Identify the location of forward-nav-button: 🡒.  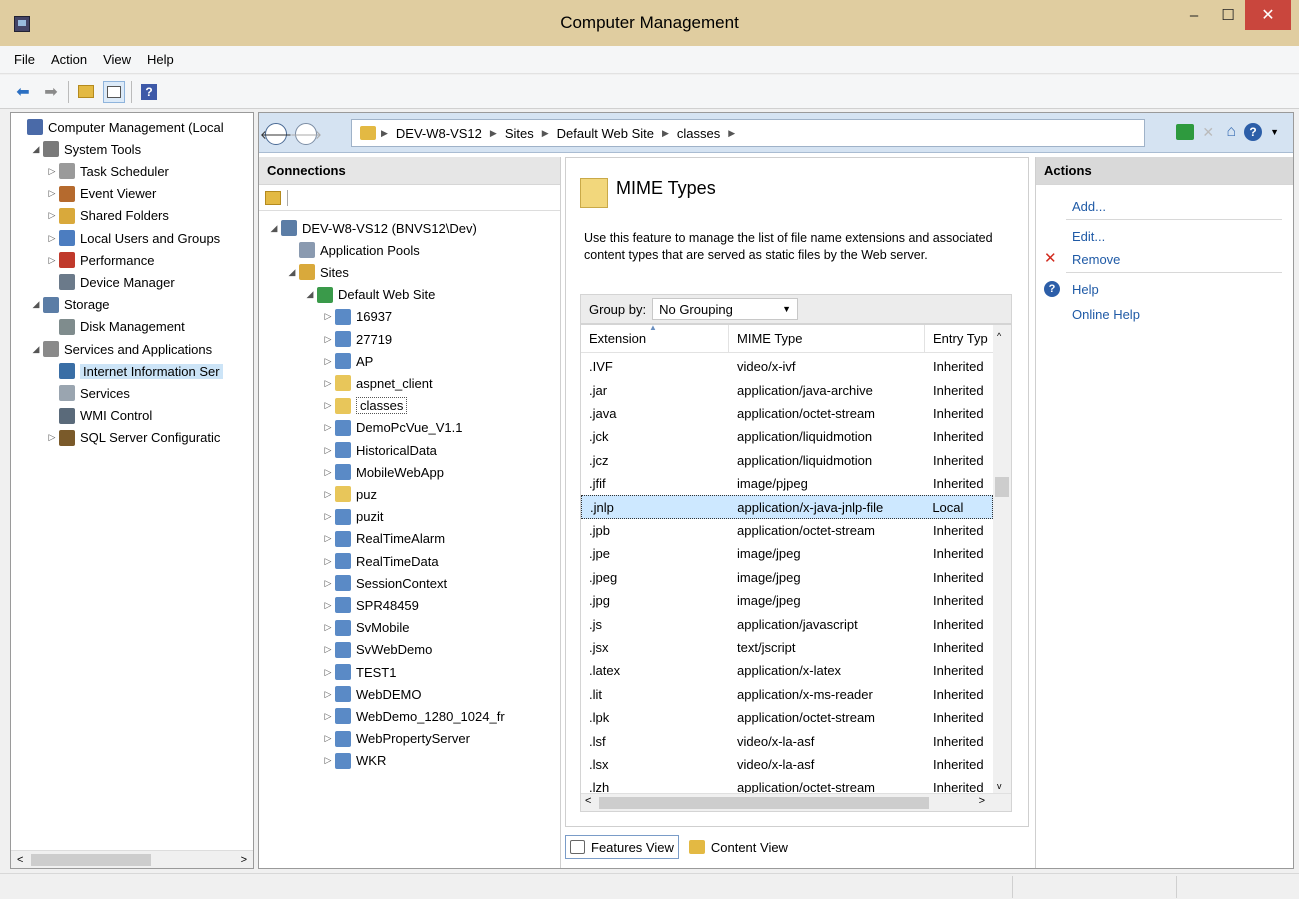
(306, 134).